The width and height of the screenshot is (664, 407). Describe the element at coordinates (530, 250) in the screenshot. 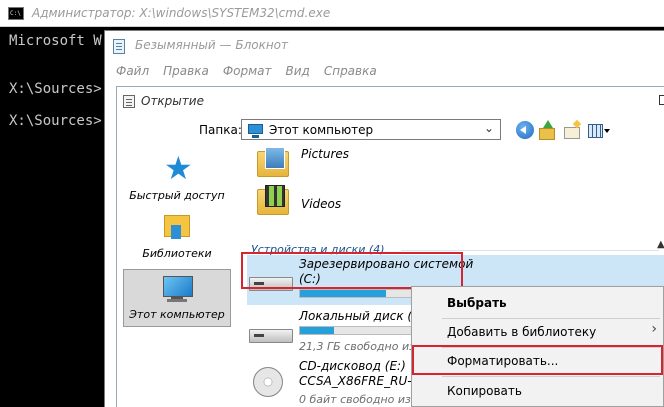

I see `group-divider` at that location.